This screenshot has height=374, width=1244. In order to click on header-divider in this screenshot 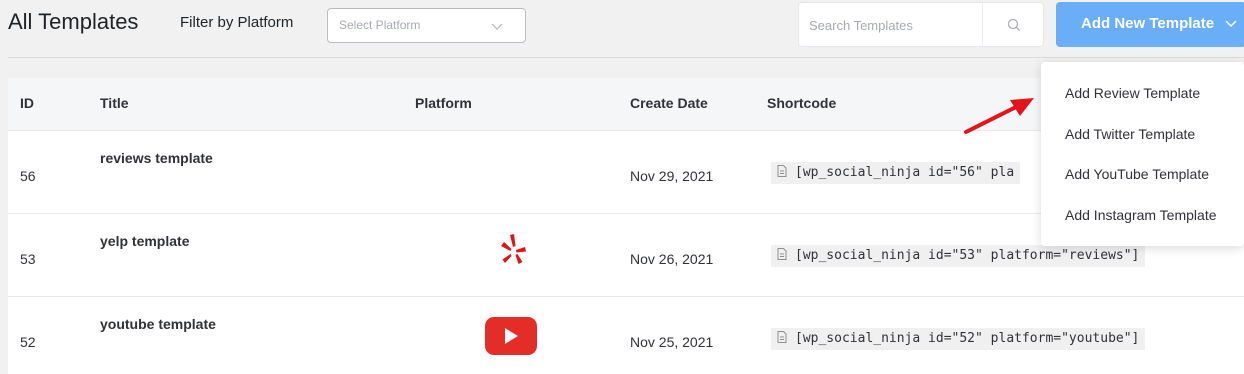, I will do `click(626, 57)`.